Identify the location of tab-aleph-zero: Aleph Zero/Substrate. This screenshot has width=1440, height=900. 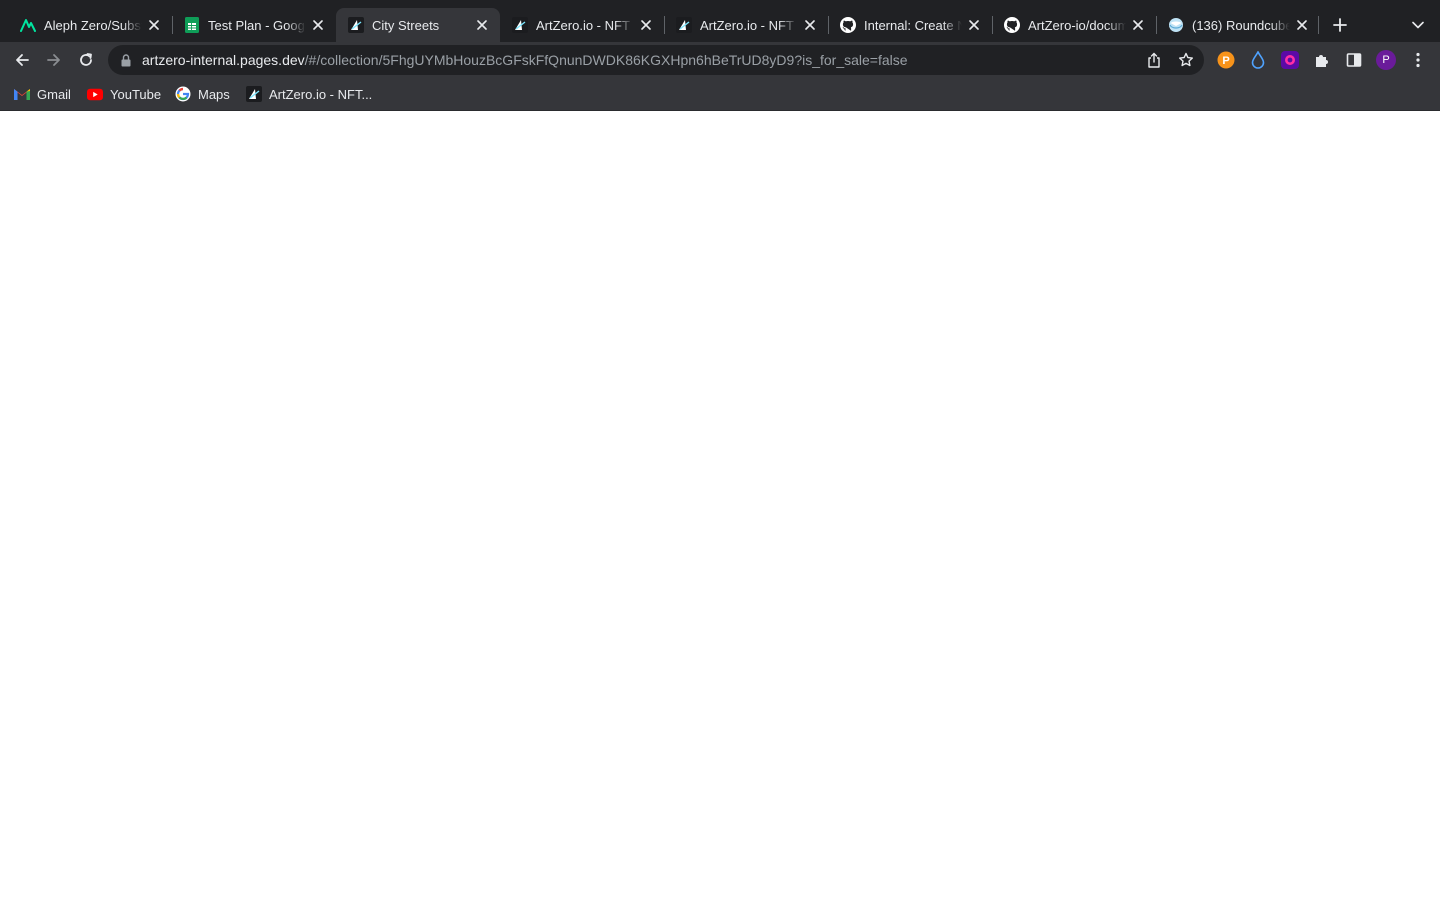
(90, 25).